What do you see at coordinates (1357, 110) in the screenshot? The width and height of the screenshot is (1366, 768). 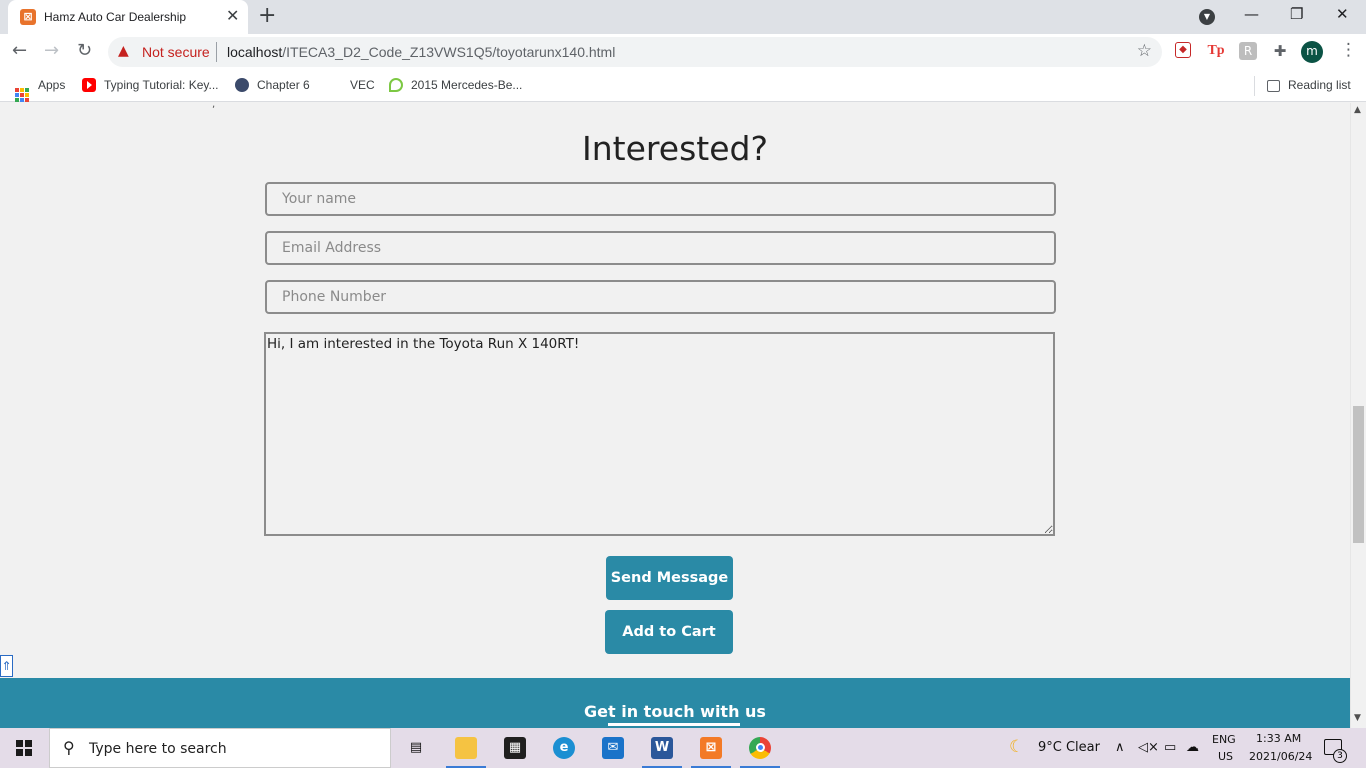 I see `scroll-up-arrow-icon: ▲` at bounding box center [1357, 110].